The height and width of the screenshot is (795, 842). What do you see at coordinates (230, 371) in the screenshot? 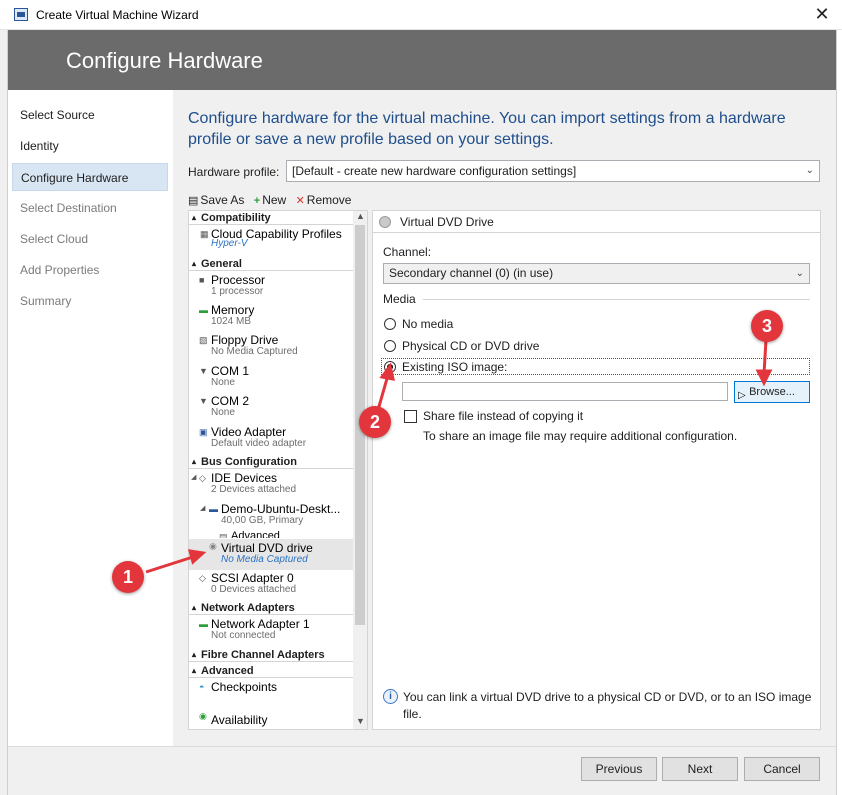
I see `tree-item-name: COM 1` at bounding box center [230, 371].